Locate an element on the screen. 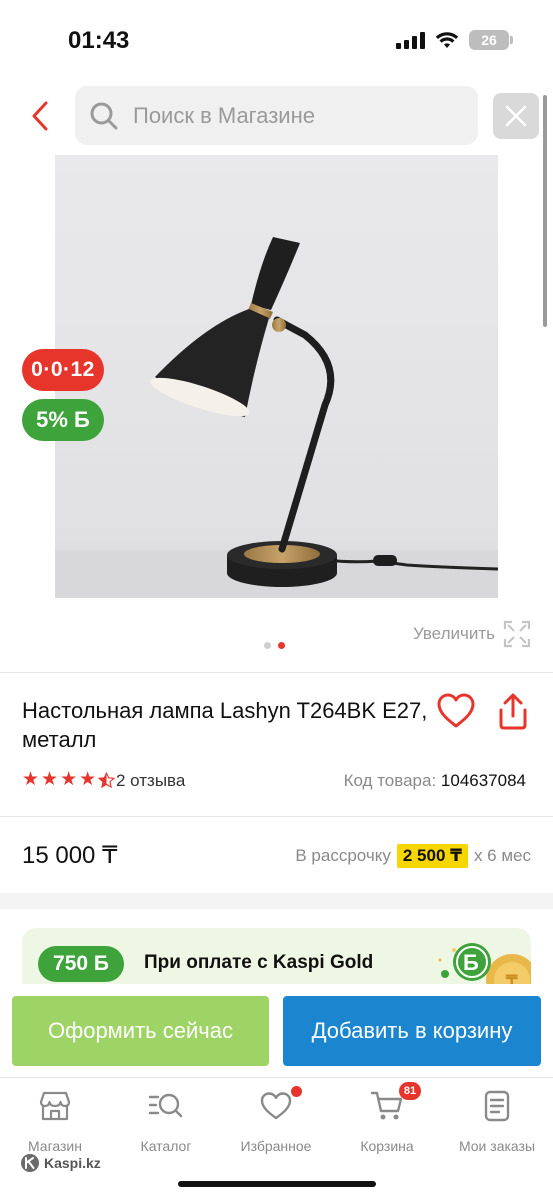  nav-item-cart: 81 Корзина is located at coordinates (387, 1118).